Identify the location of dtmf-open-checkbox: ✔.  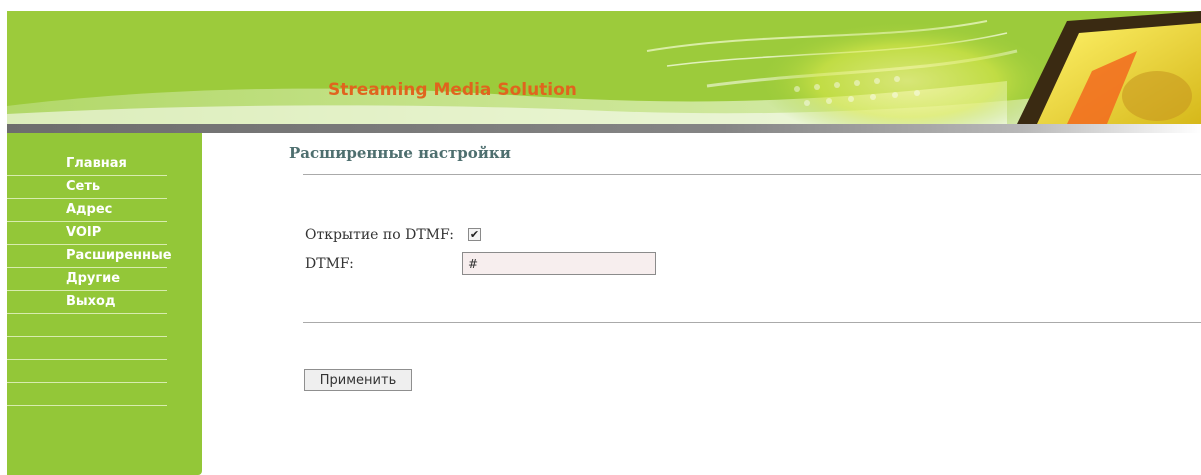
(474, 234).